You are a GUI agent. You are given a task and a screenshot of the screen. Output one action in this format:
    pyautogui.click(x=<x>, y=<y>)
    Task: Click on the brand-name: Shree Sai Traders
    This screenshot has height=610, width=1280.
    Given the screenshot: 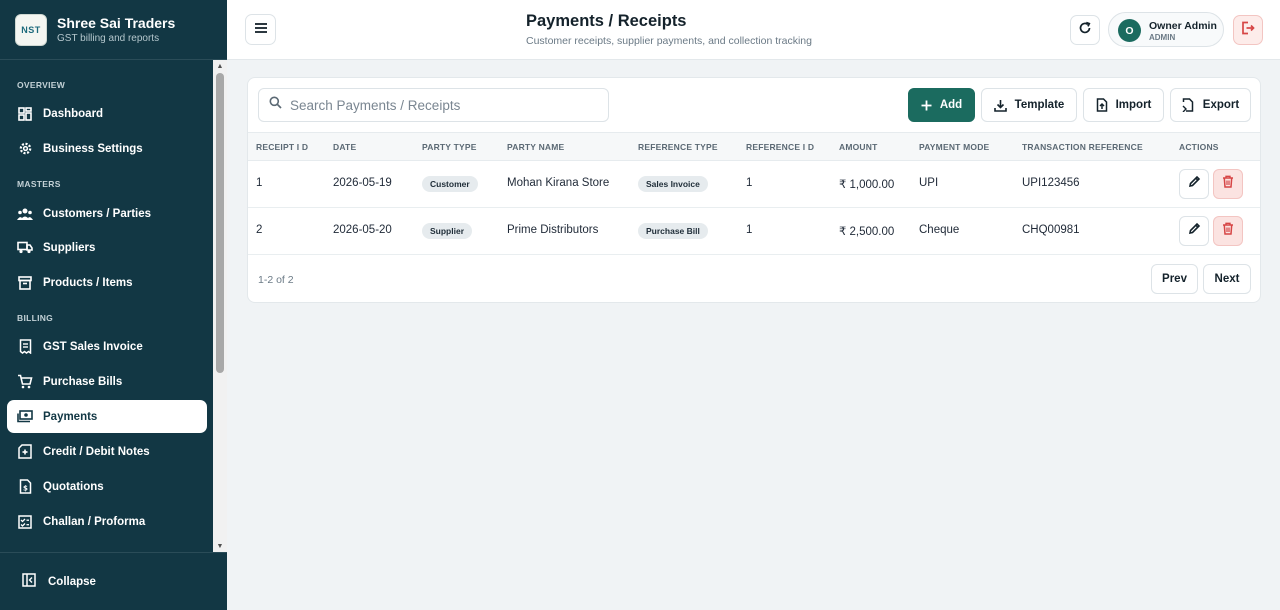 What is the action you would take?
    pyautogui.click(x=116, y=23)
    